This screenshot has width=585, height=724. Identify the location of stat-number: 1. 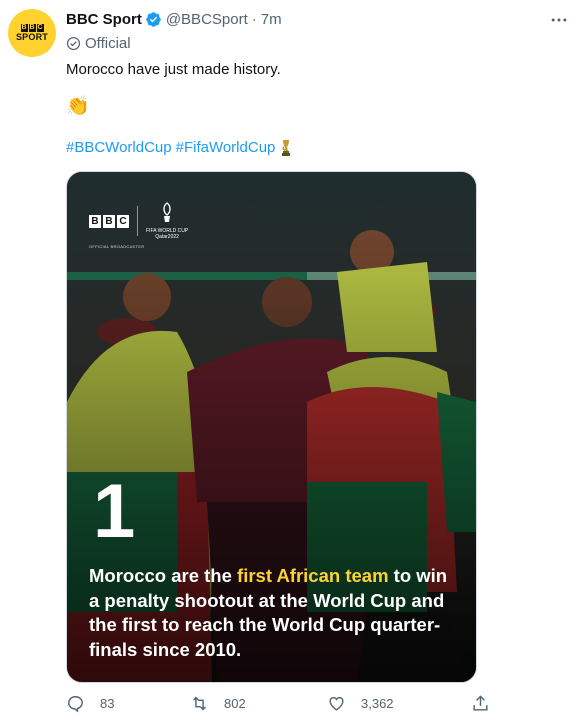
(114, 511).